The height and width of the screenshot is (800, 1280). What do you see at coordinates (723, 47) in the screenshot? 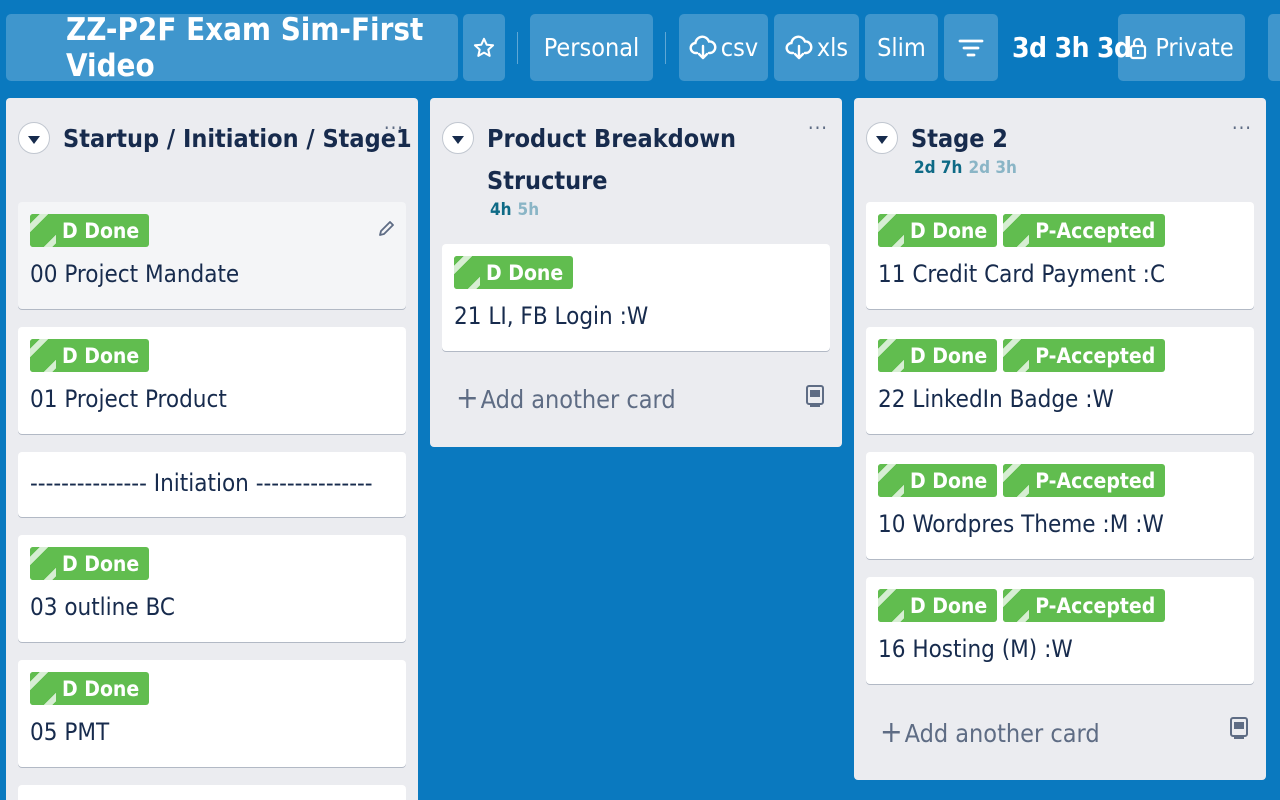
I see `export-csv-button: csv` at bounding box center [723, 47].